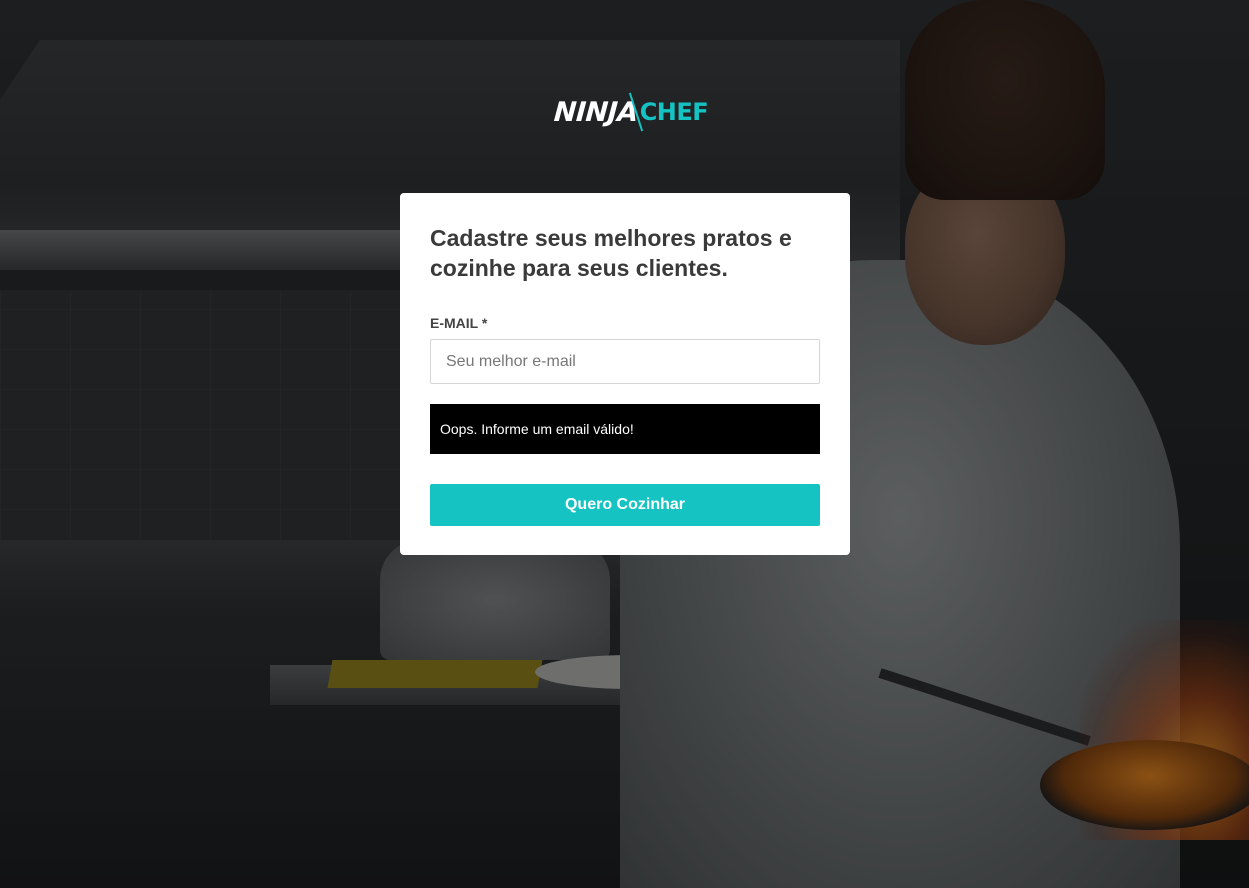 This screenshot has width=1249, height=888. What do you see at coordinates (625, 505) in the screenshot?
I see `submit-button: Quero Cozinhar` at bounding box center [625, 505].